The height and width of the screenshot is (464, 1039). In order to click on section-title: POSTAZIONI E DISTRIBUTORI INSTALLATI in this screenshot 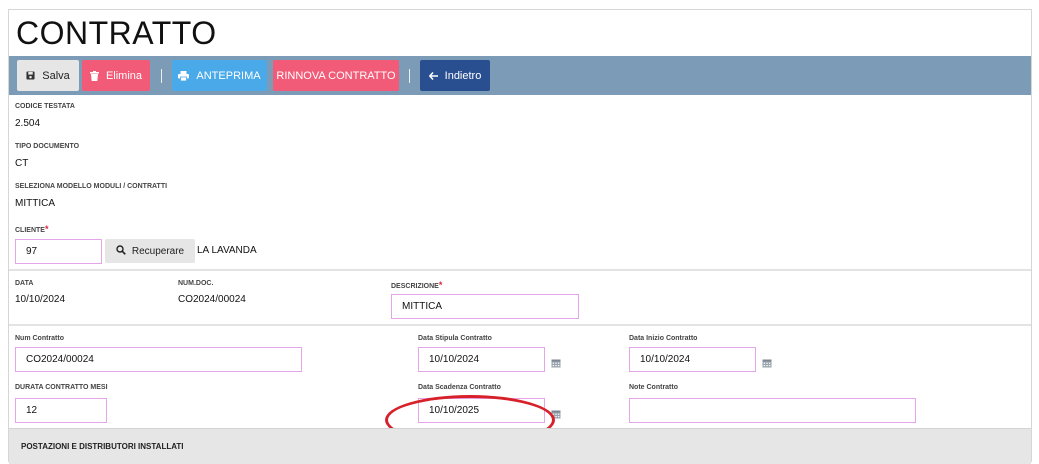, I will do `click(102, 446)`.